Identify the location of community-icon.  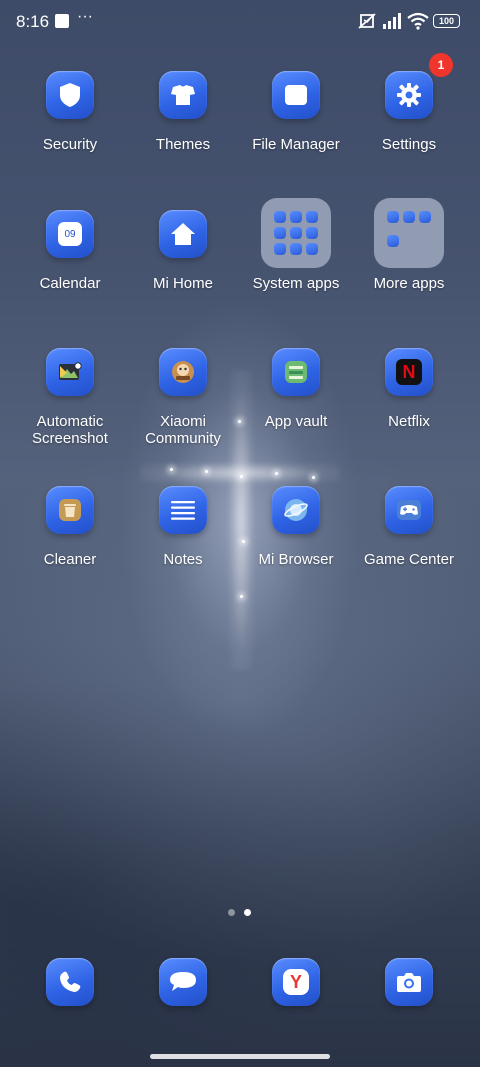
(183, 372).